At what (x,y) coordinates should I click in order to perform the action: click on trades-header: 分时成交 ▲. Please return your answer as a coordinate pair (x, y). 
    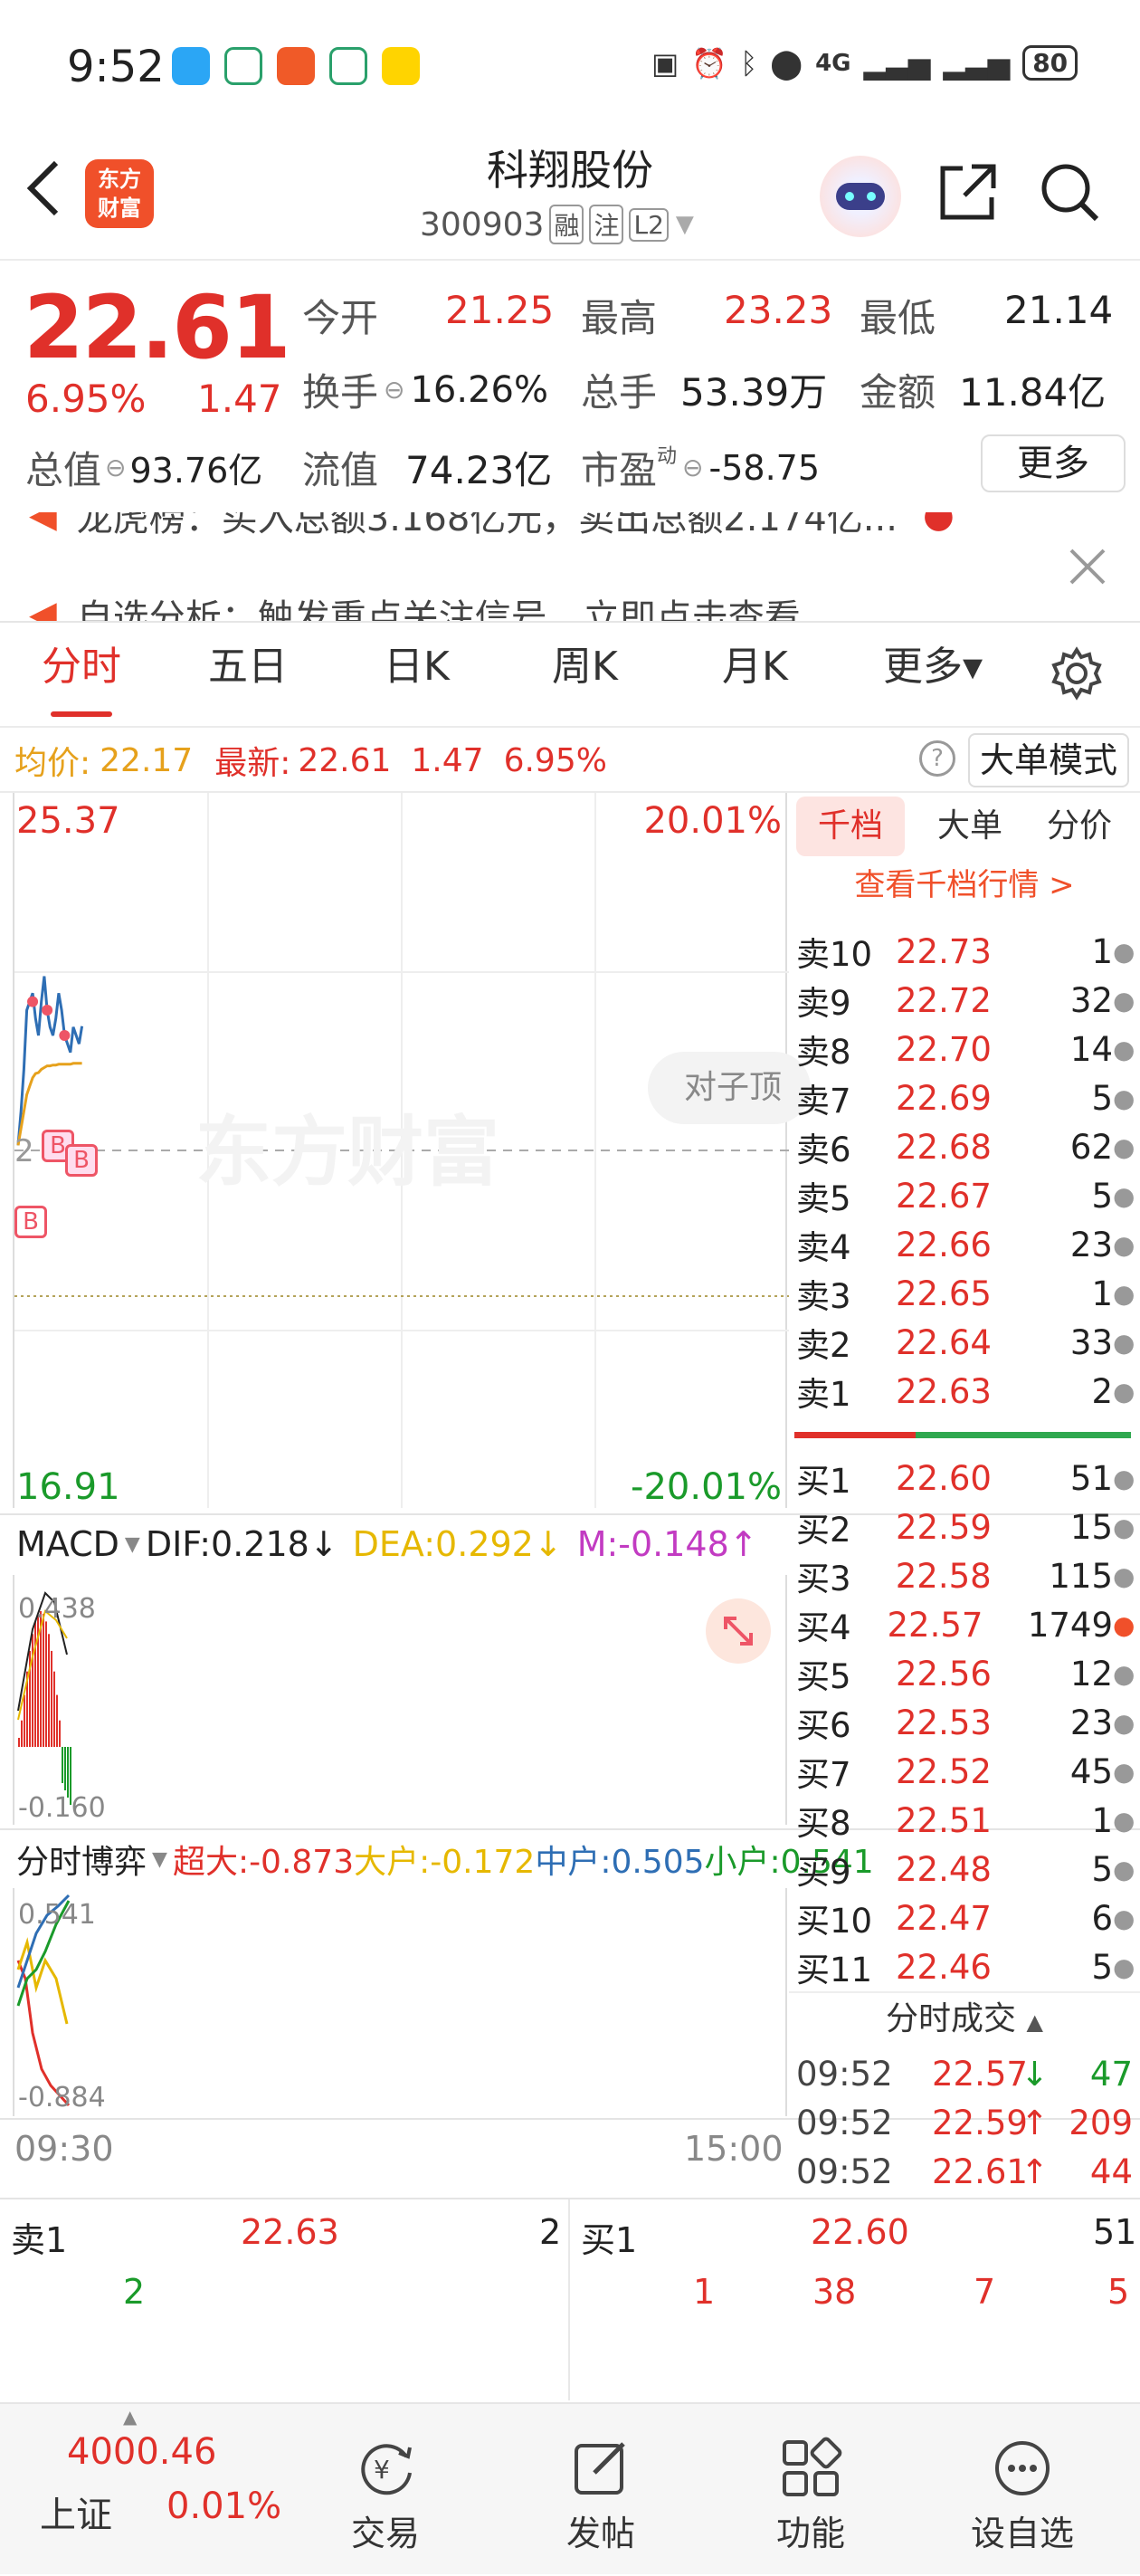
    Looking at the image, I should click on (965, 2018).